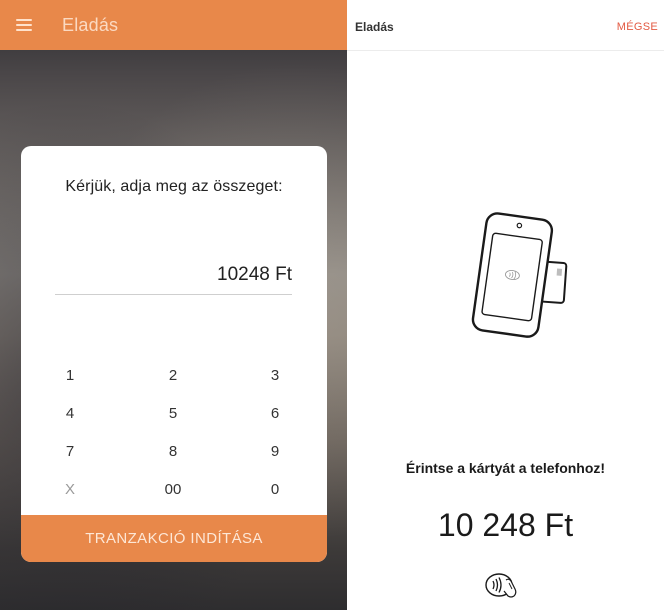  What do you see at coordinates (374, 27) in the screenshot?
I see `tap-screen-title: Eladás` at bounding box center [374, 27].